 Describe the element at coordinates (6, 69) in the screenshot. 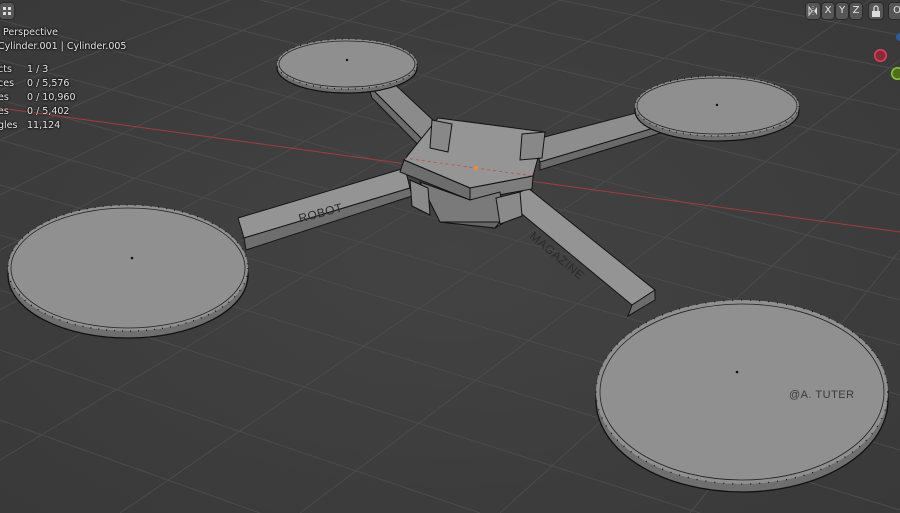

I see `stats-objects-label: cts` at that location.